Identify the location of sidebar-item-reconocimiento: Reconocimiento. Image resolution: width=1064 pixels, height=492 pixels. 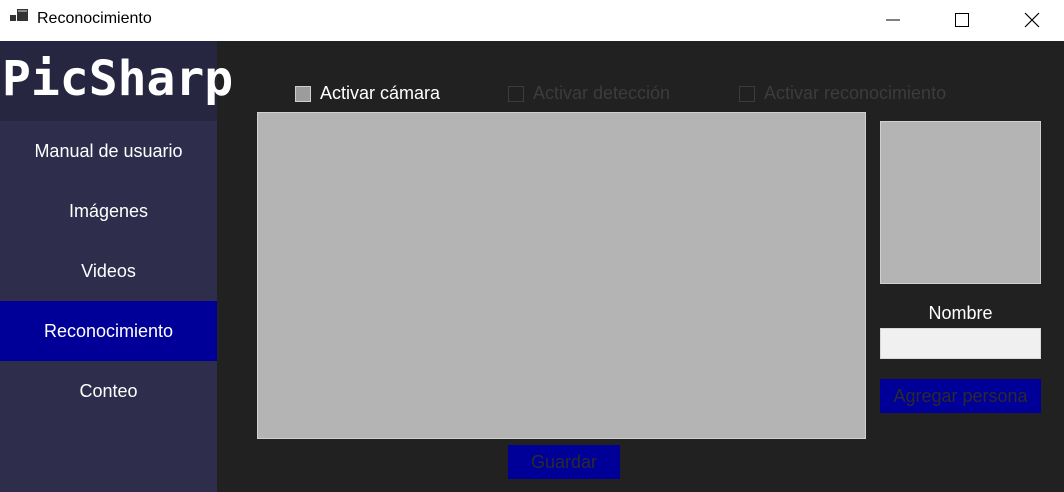
(108, 331).